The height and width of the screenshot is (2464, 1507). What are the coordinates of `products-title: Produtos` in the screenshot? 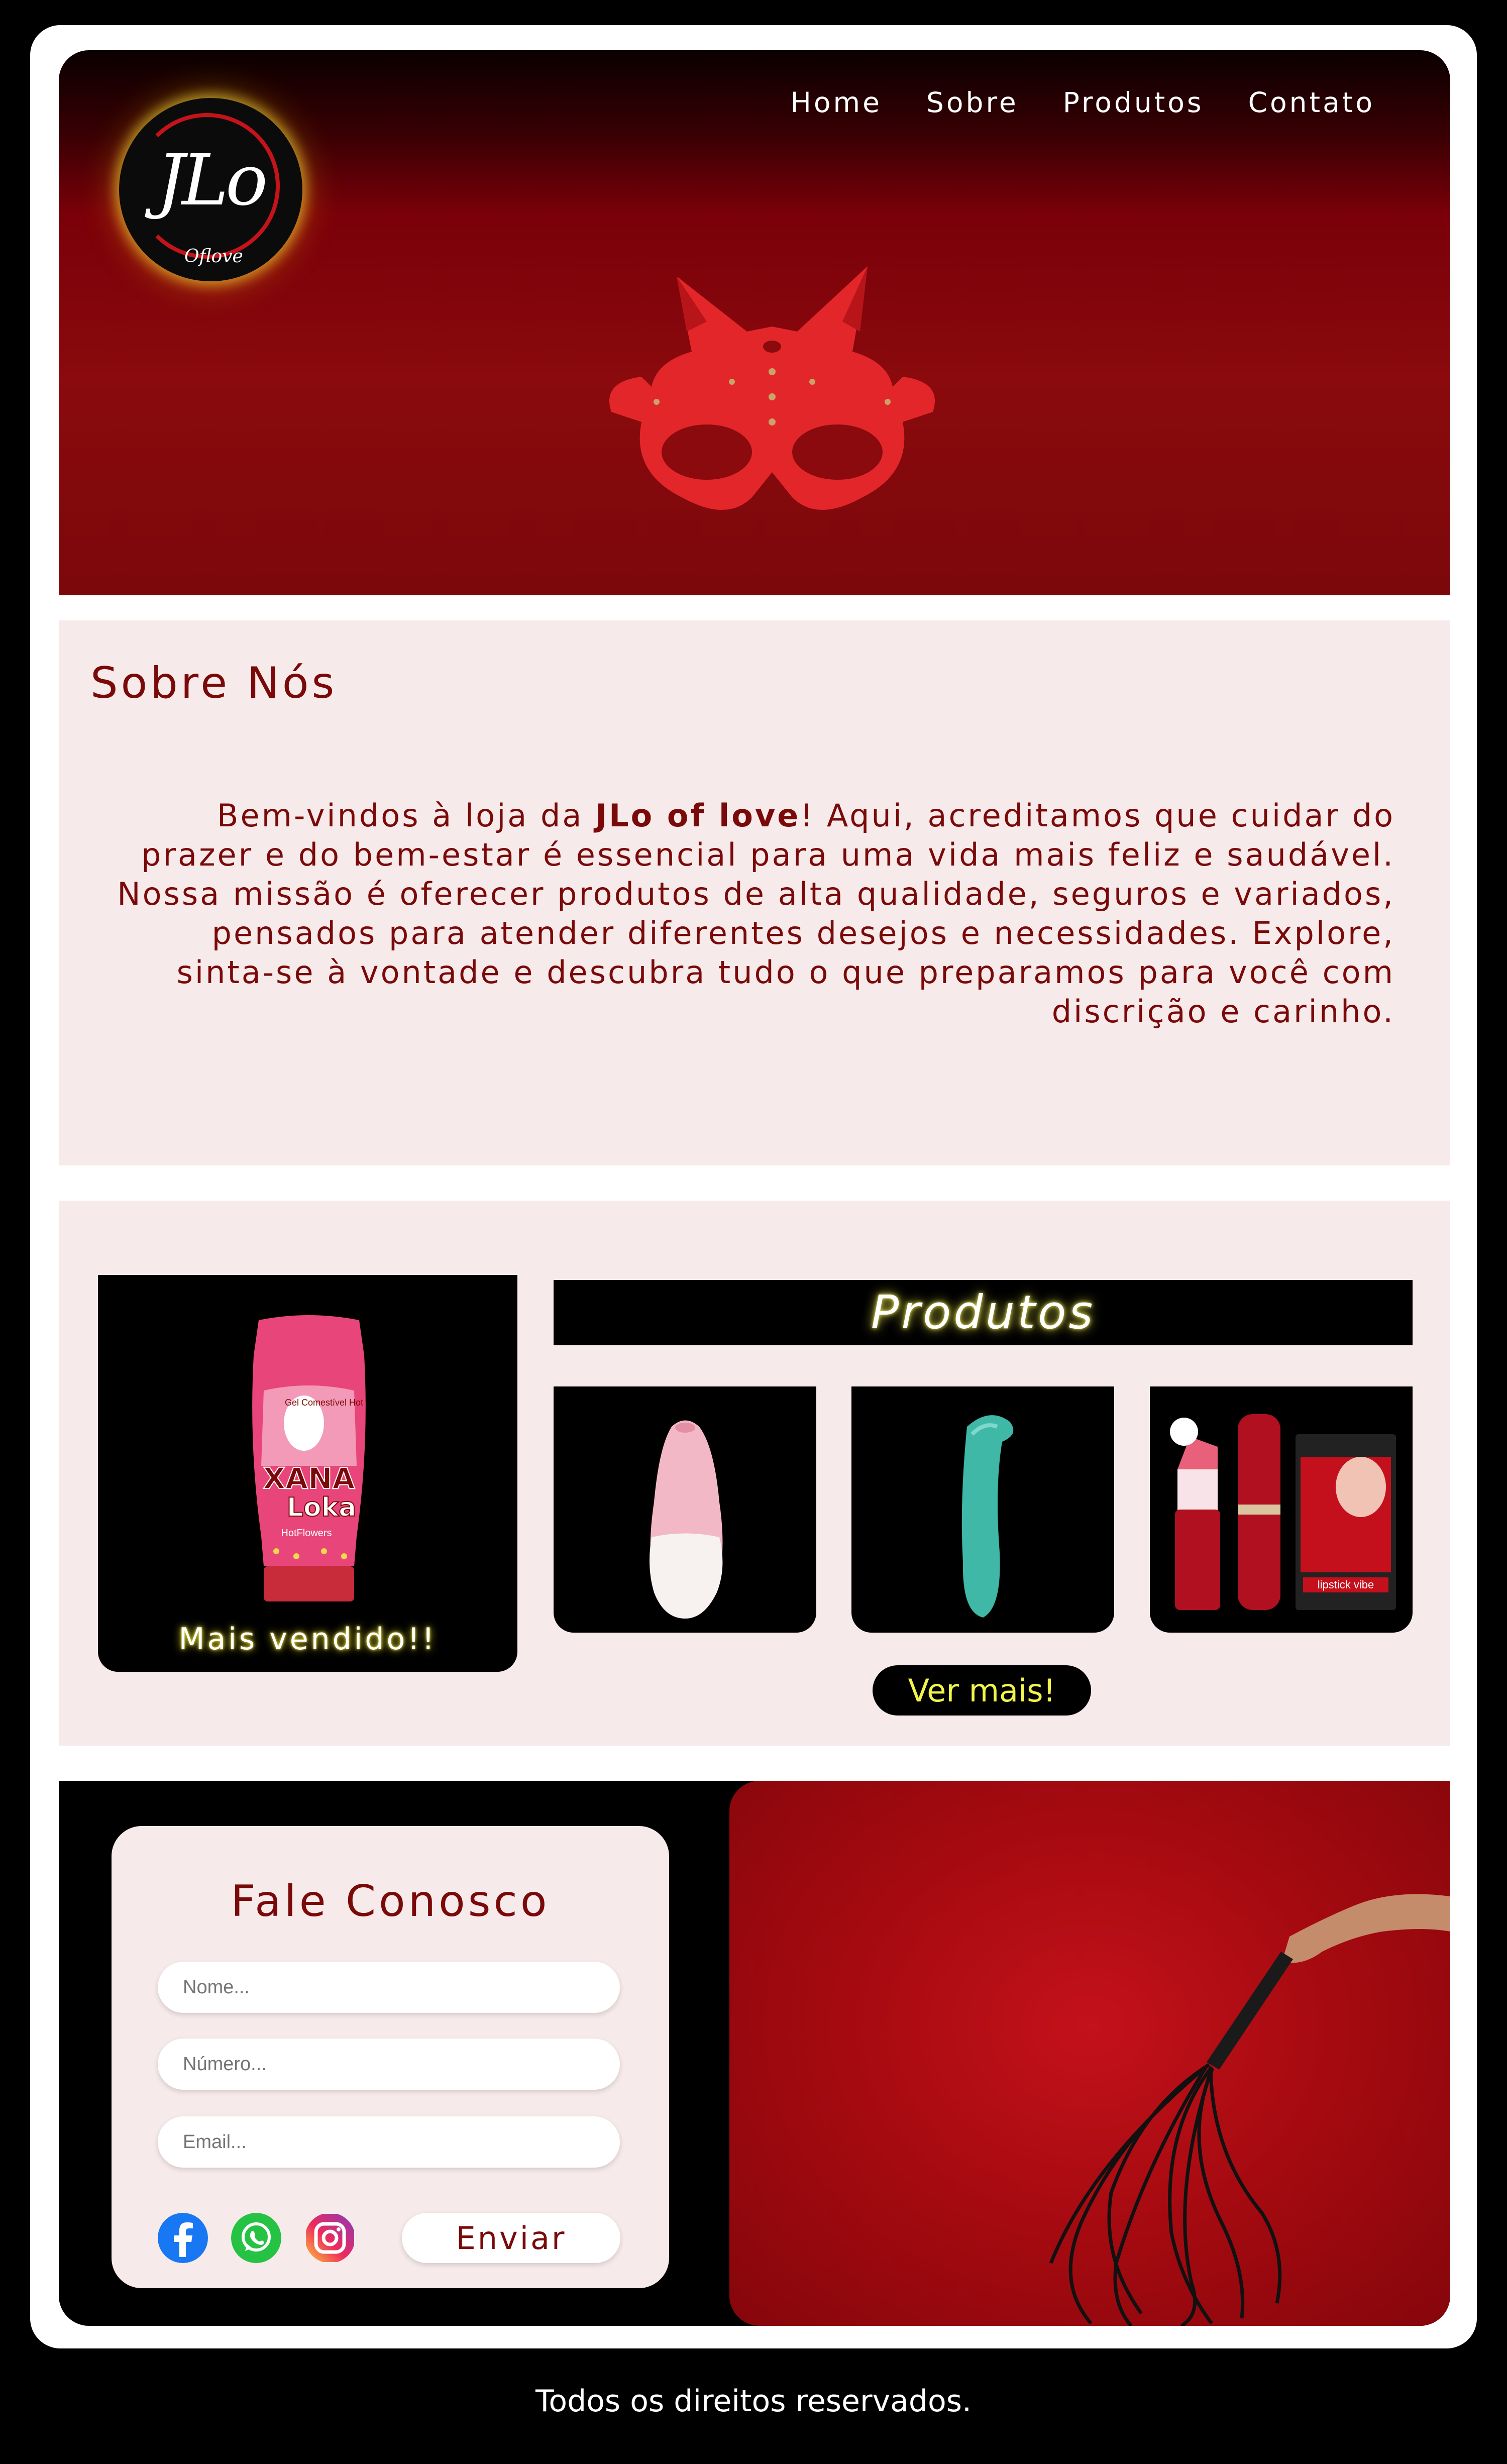 It's located at (983, 1312).